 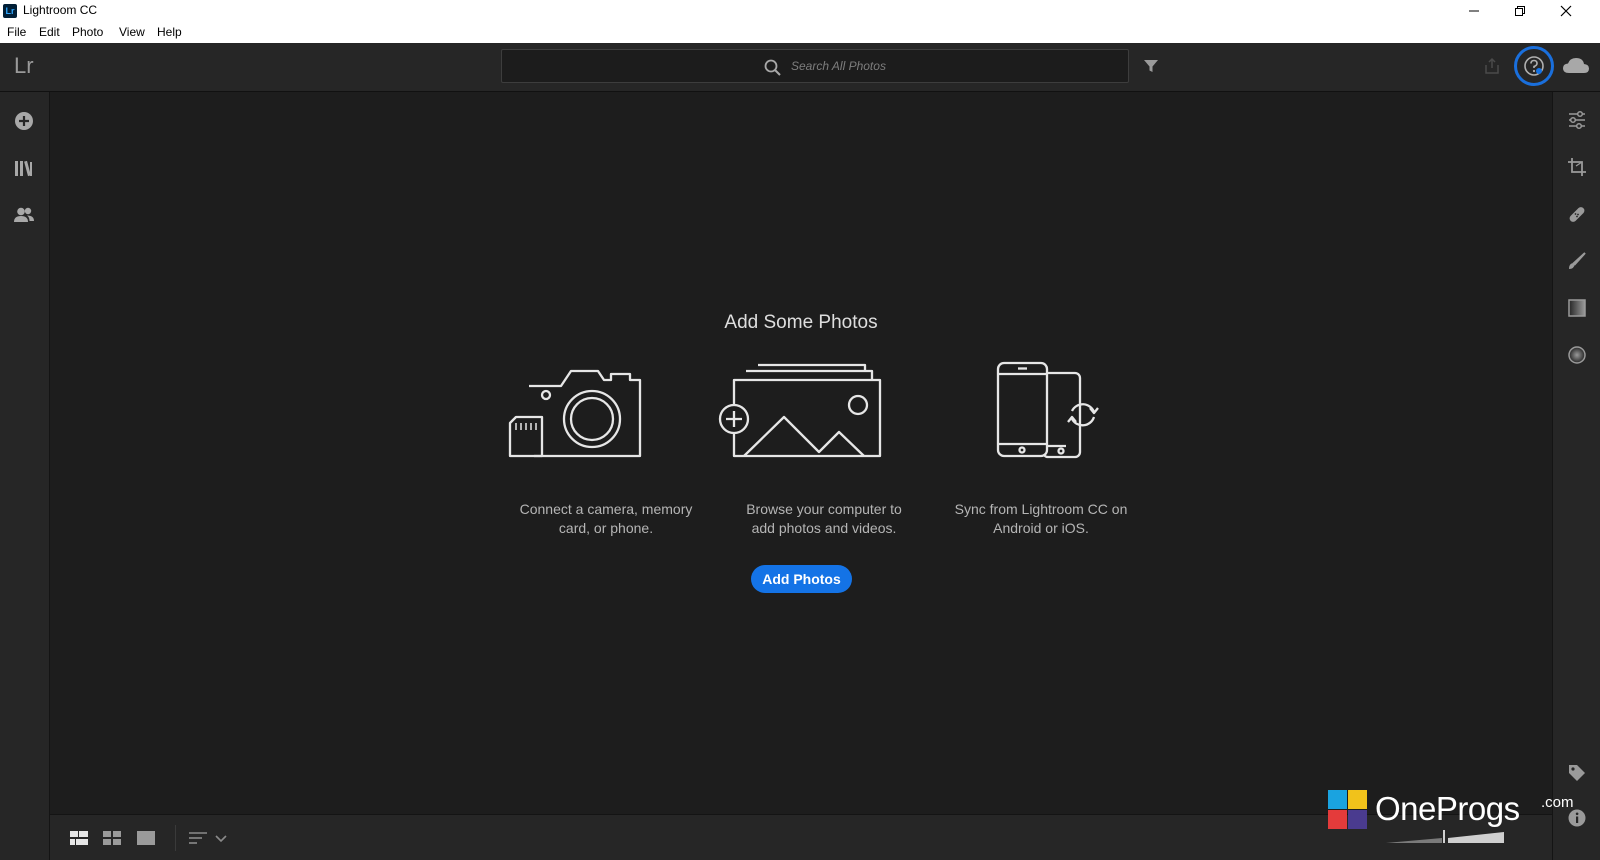 I want to click on oneprogs-watermark: OneProgs .com, so click(x=1453, y=818).